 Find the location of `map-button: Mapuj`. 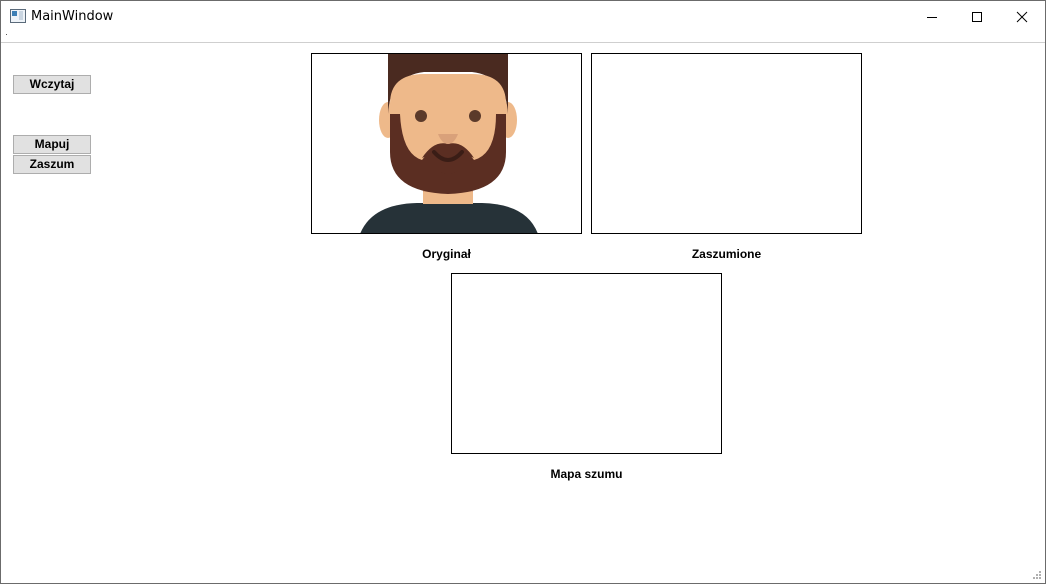

map-button: Mapuj is located at coordinates (52, 144).